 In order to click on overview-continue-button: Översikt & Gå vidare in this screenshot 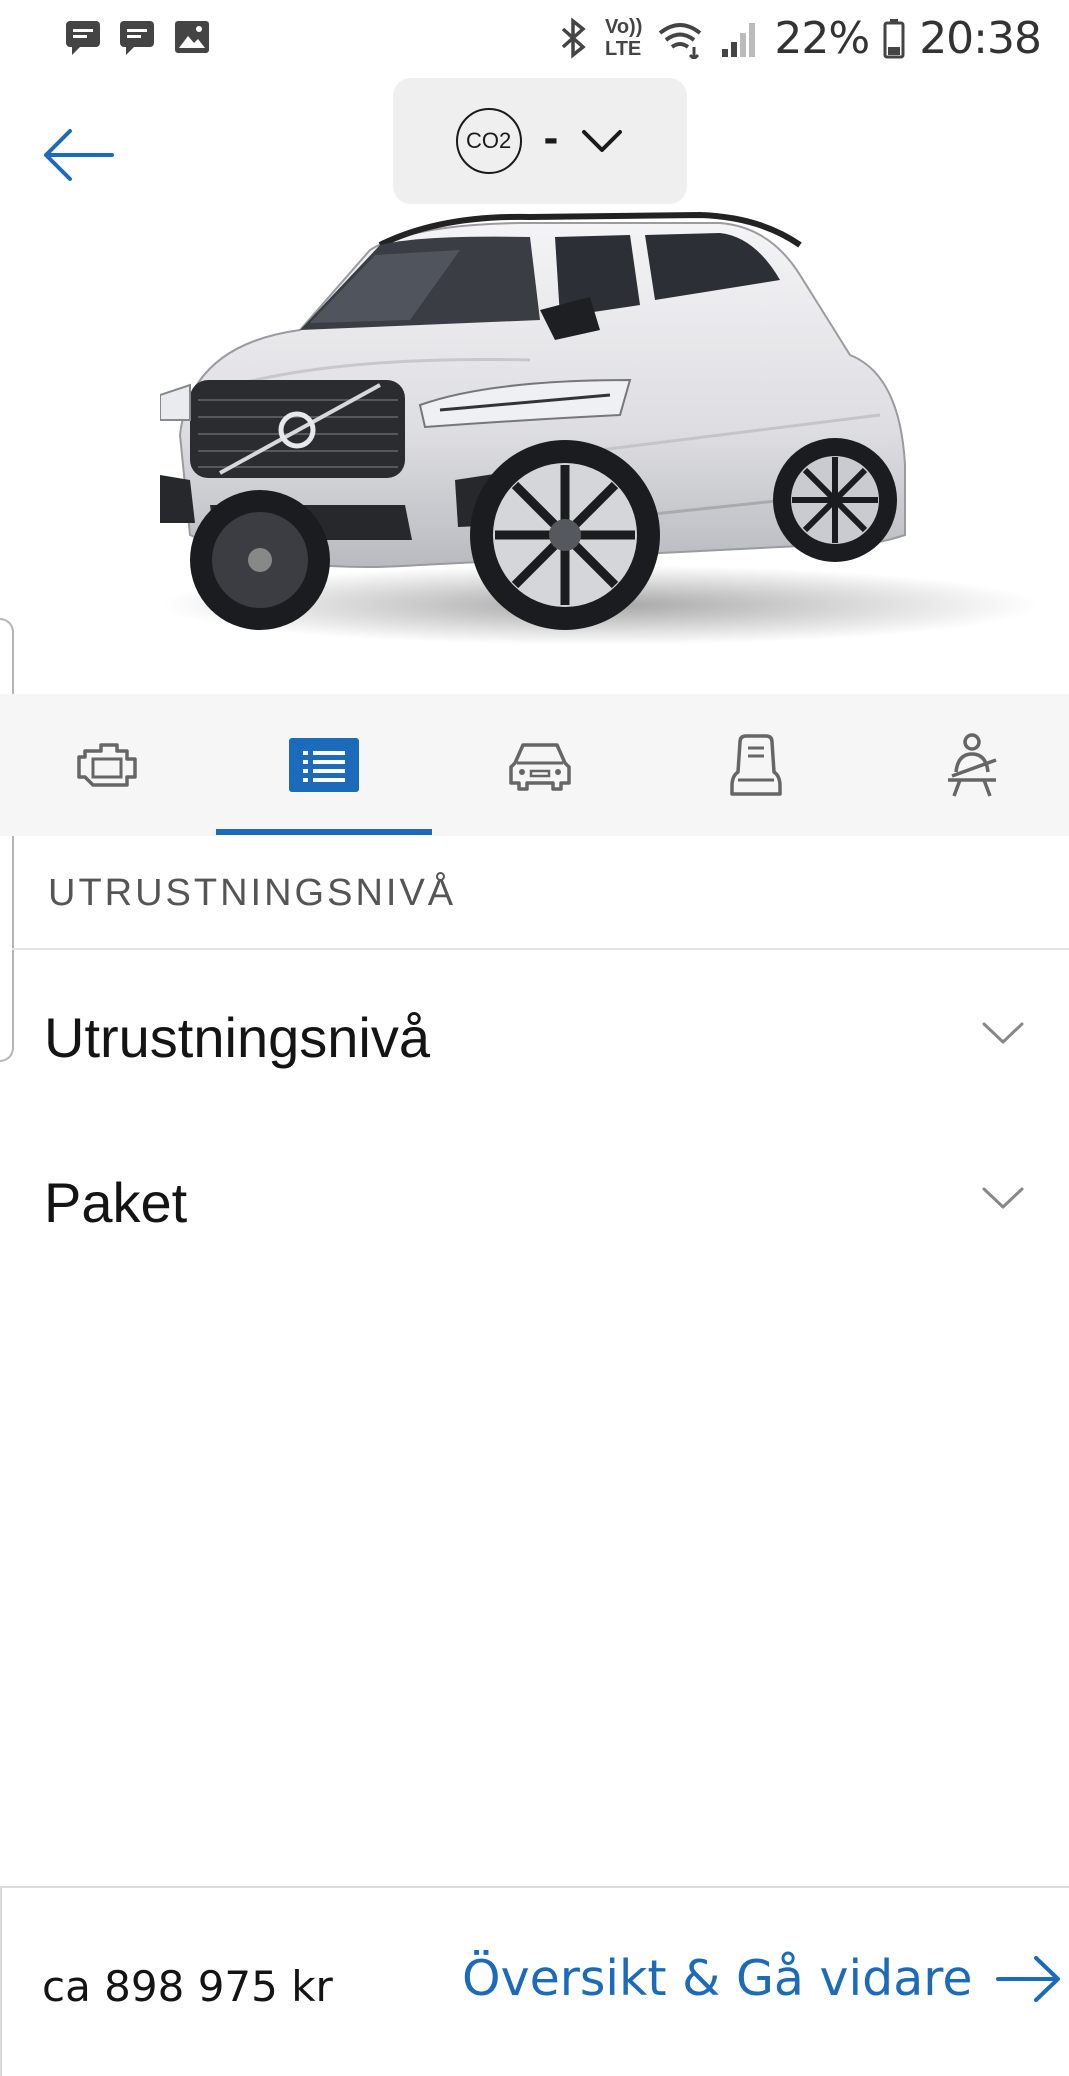, I will do `click(763, 1978)`.